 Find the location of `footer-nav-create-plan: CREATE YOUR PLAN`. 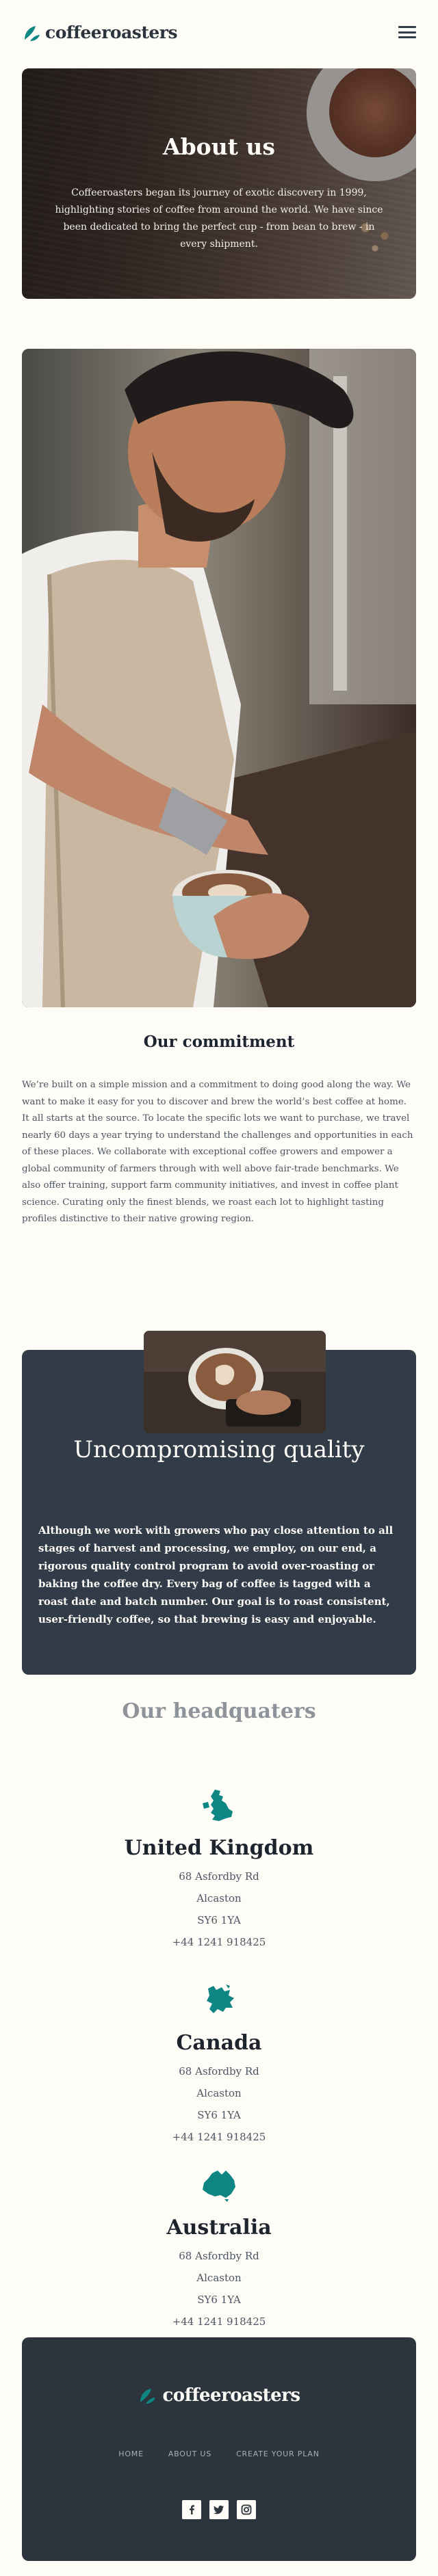

footer-nav-create-plan: CREATE YOUR PLAN is located at coordinates (278, 2453).